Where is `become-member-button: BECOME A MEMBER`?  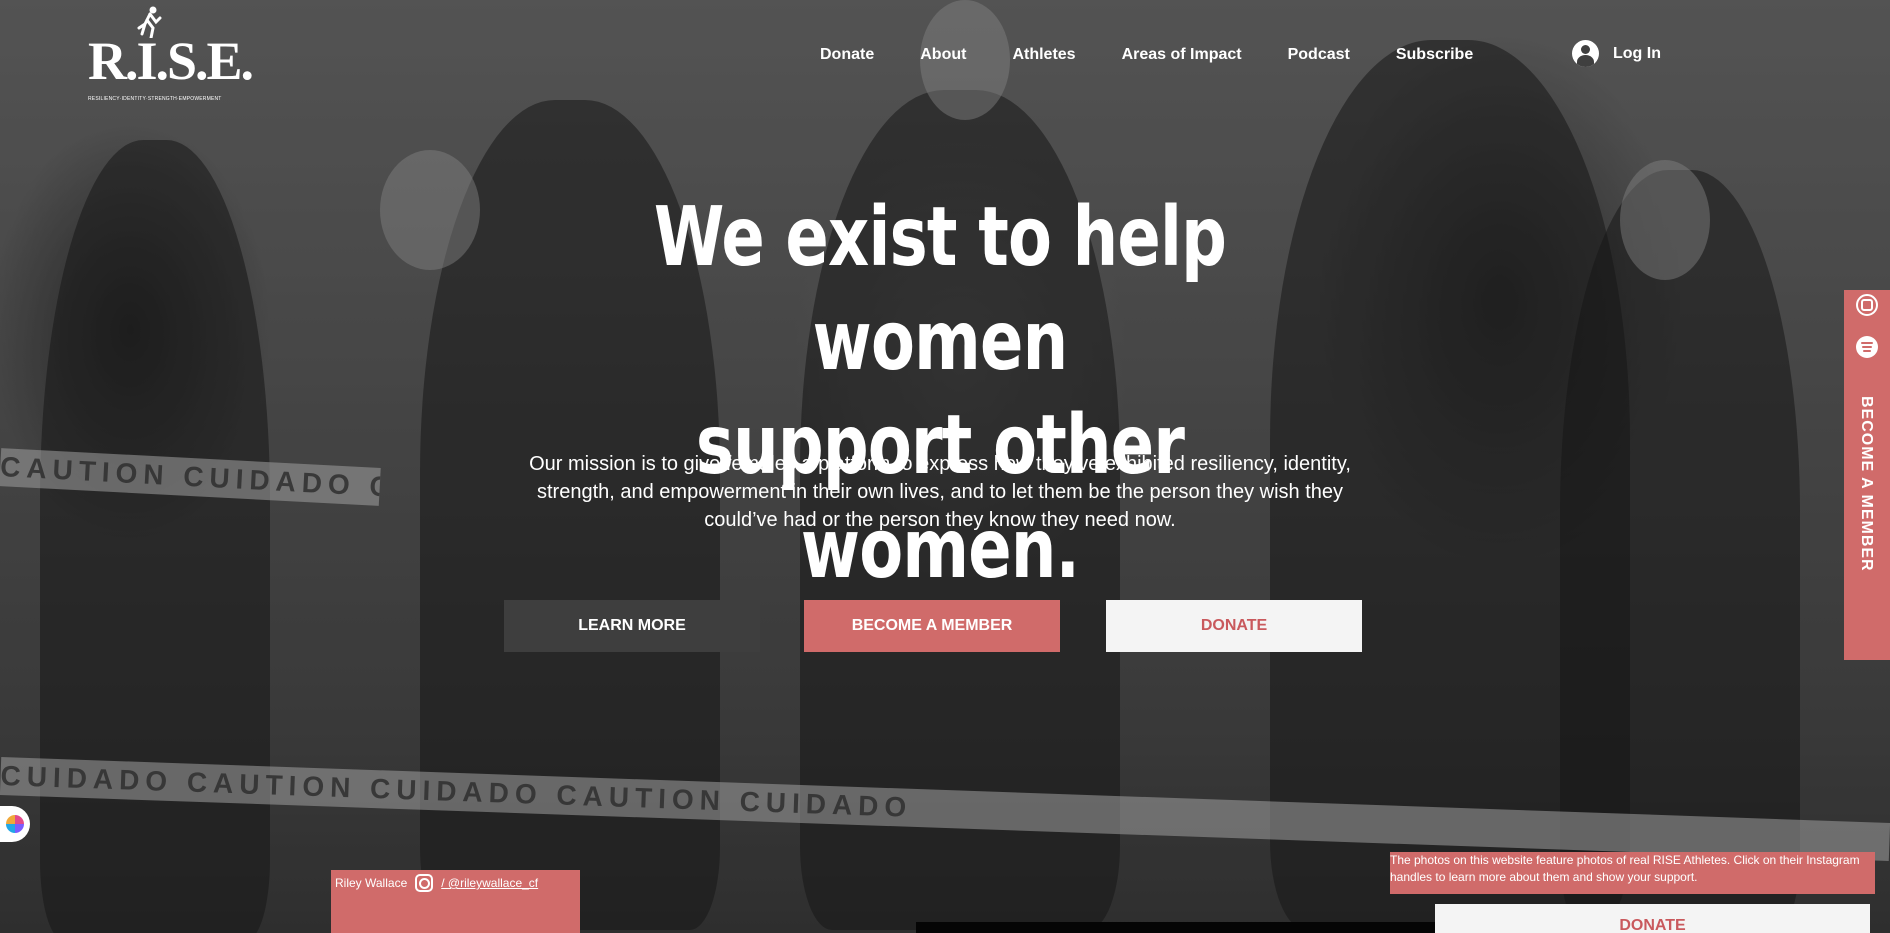 become-member-button: BECOME A MEMBER is located at coordinates (932, 626).